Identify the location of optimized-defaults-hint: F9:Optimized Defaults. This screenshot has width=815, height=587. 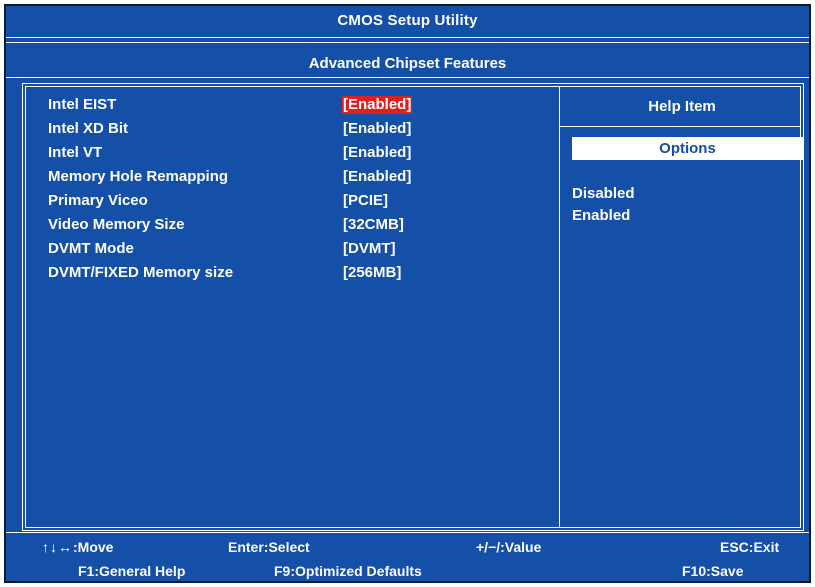
(348, 571).